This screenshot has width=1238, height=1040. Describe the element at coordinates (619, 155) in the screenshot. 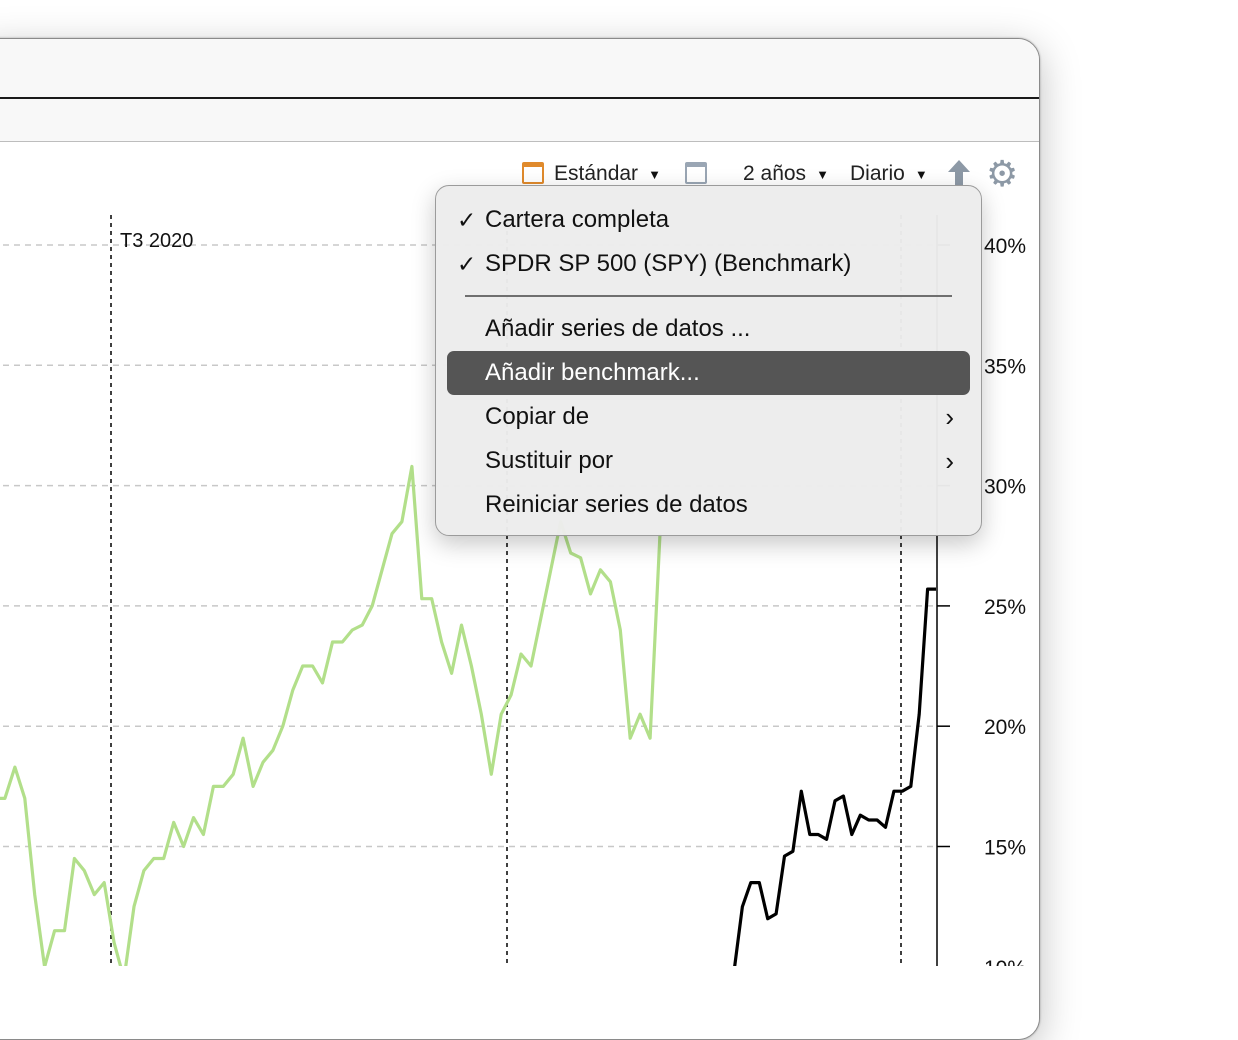

I see `chart-toolbar: Estándar ▼ 2 años ▼ Diario ▼ ⚙` at that location.